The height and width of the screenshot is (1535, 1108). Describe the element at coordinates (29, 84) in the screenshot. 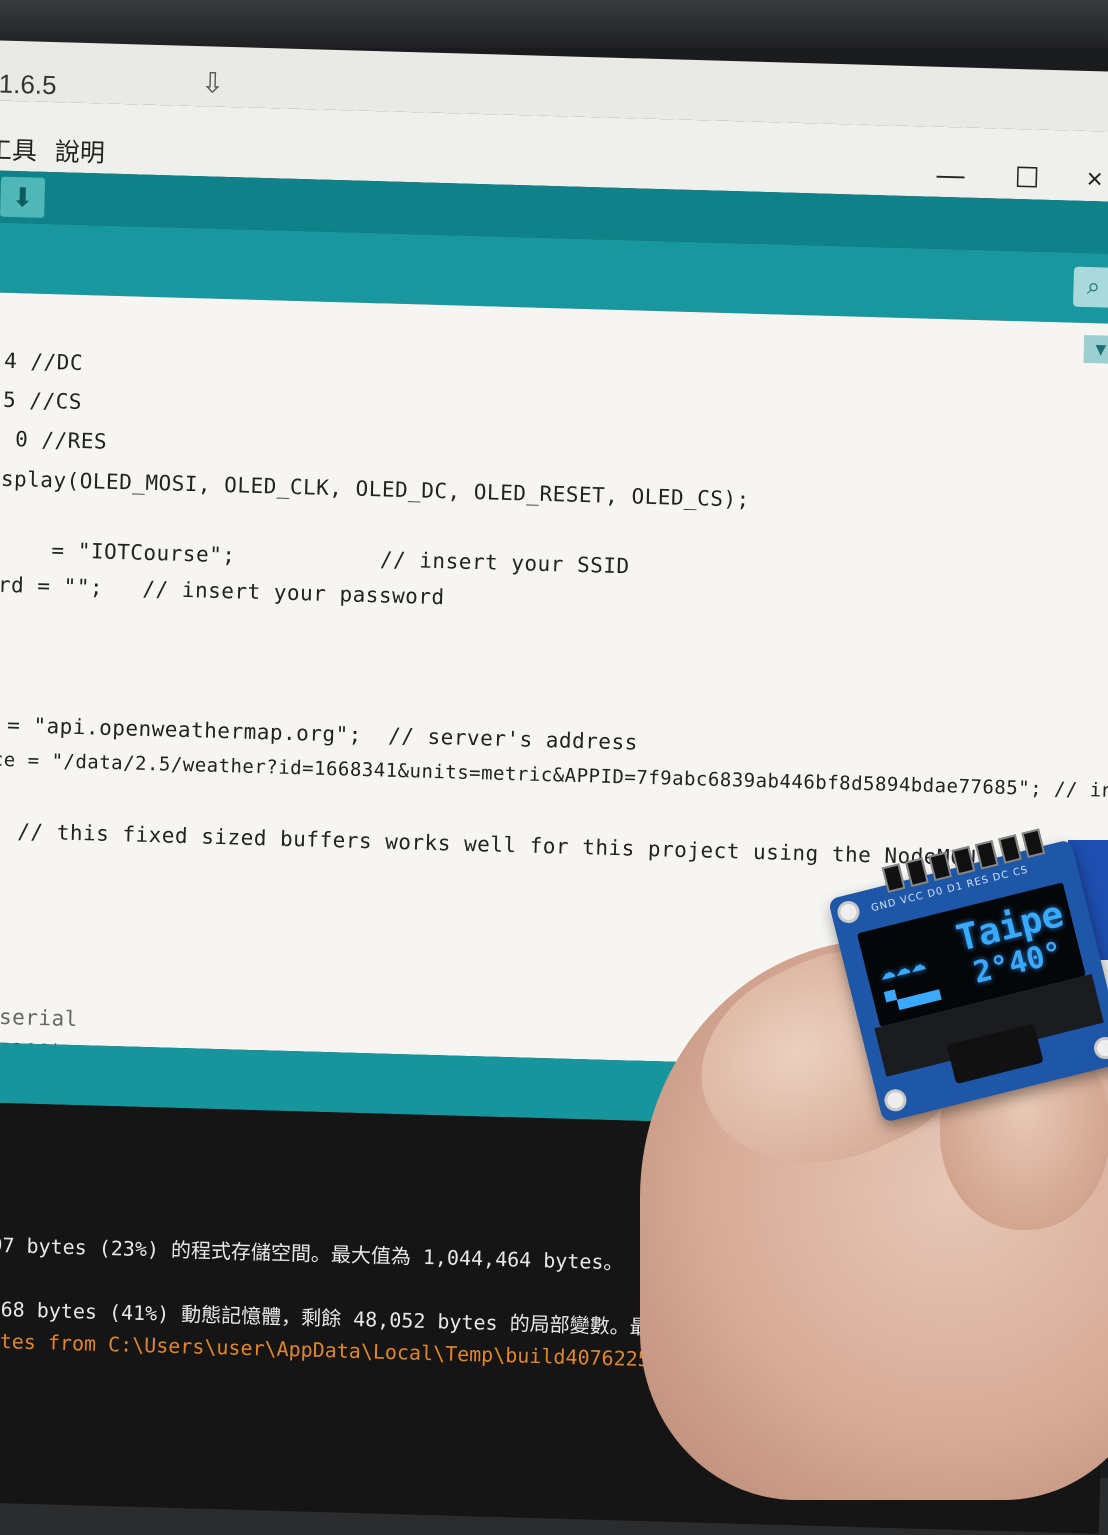

I see `app-version: 1.6.5` at that location.